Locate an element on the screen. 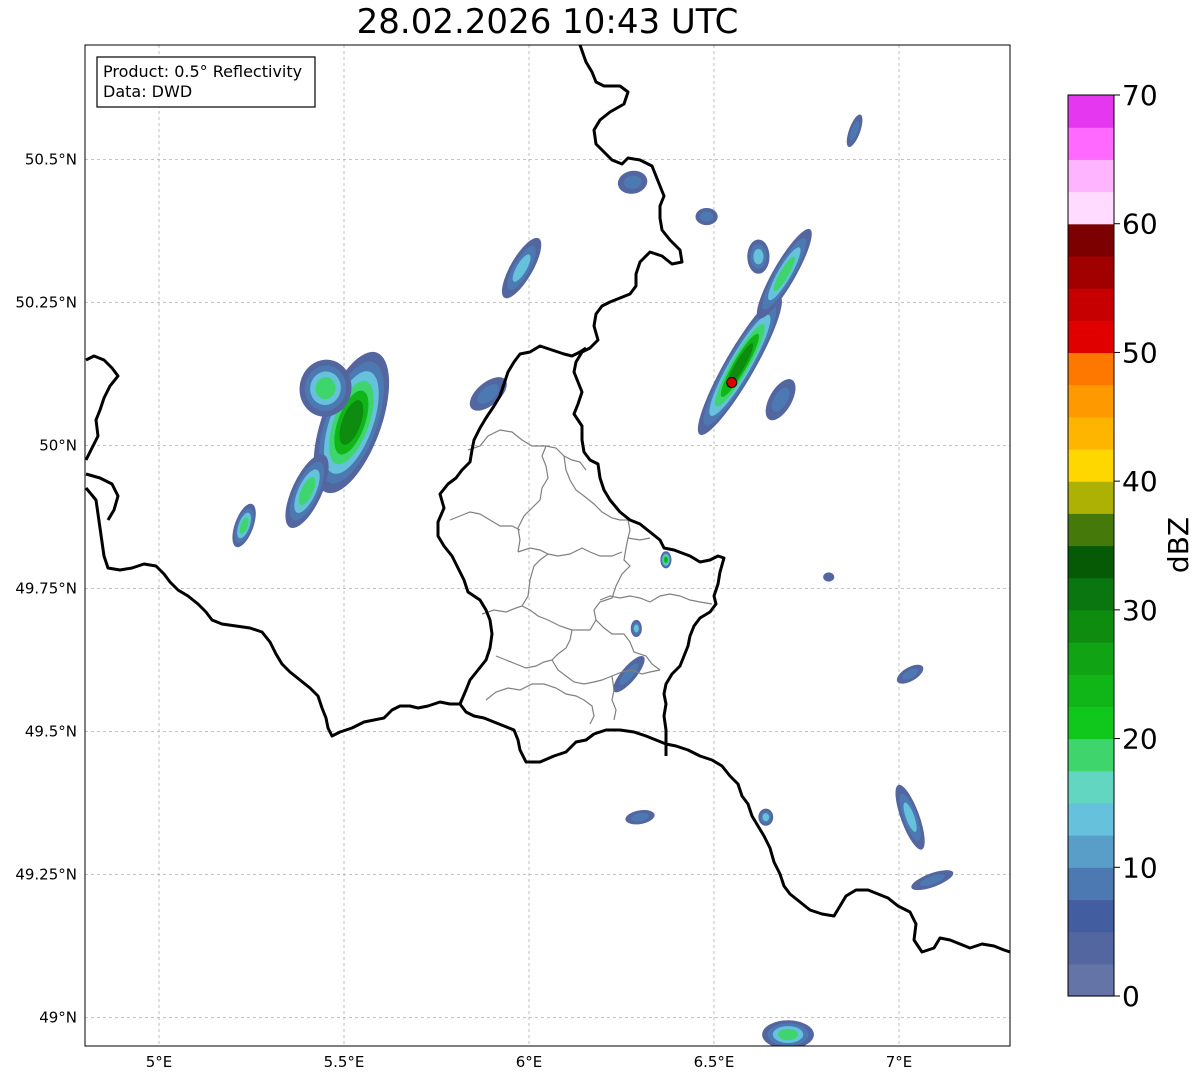 The image size is (1202, 1081). lon-tick-label: 5°E is located at coordinates (159, 1062).